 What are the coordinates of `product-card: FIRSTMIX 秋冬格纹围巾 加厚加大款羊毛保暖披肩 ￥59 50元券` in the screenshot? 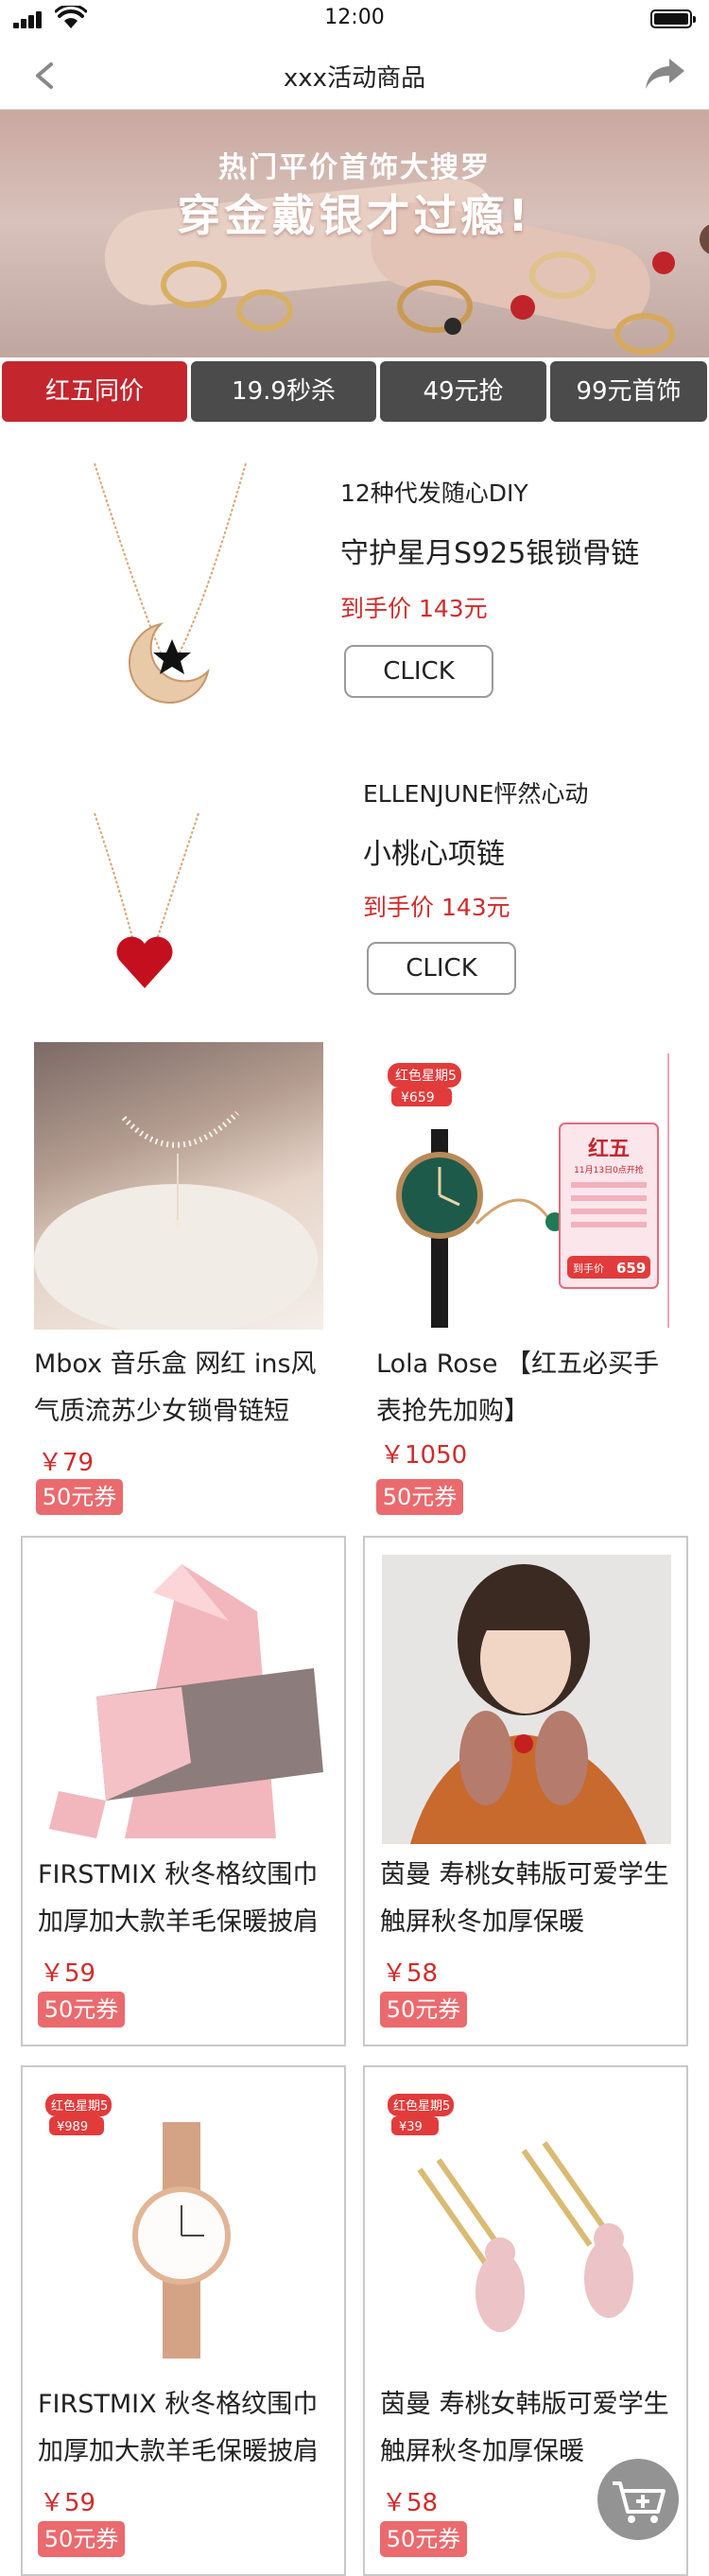 It's located at (183, 1791).